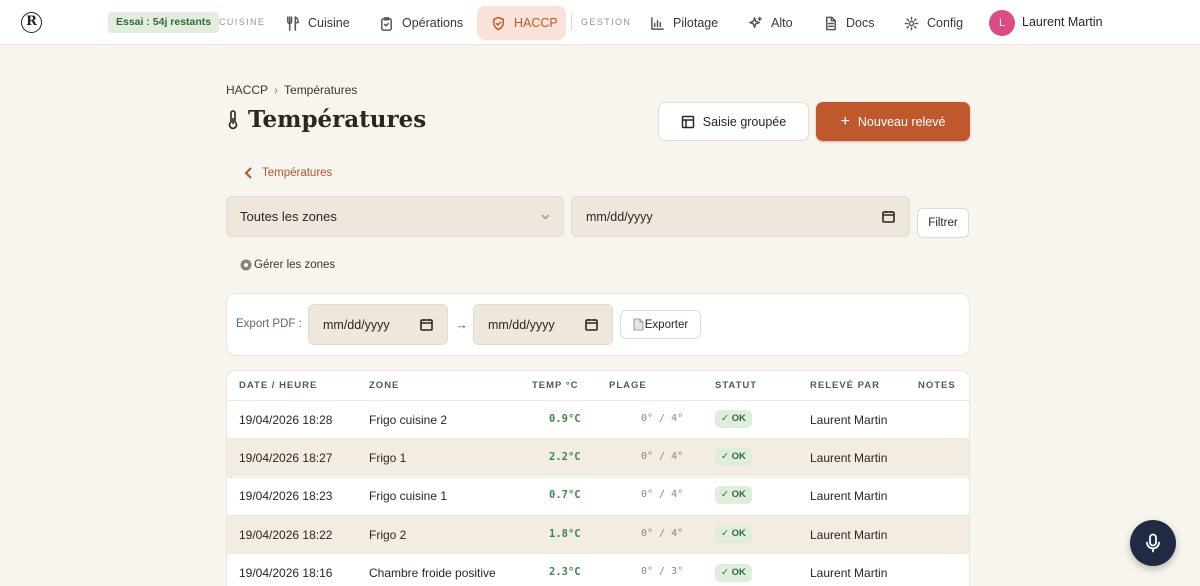 The height and width of the screenshot is (586, 1200). What do you see at coordinates (565, 495) in the screenshot?
I see `cell-temp: 0.7°C` at bounding box center [565, 495].